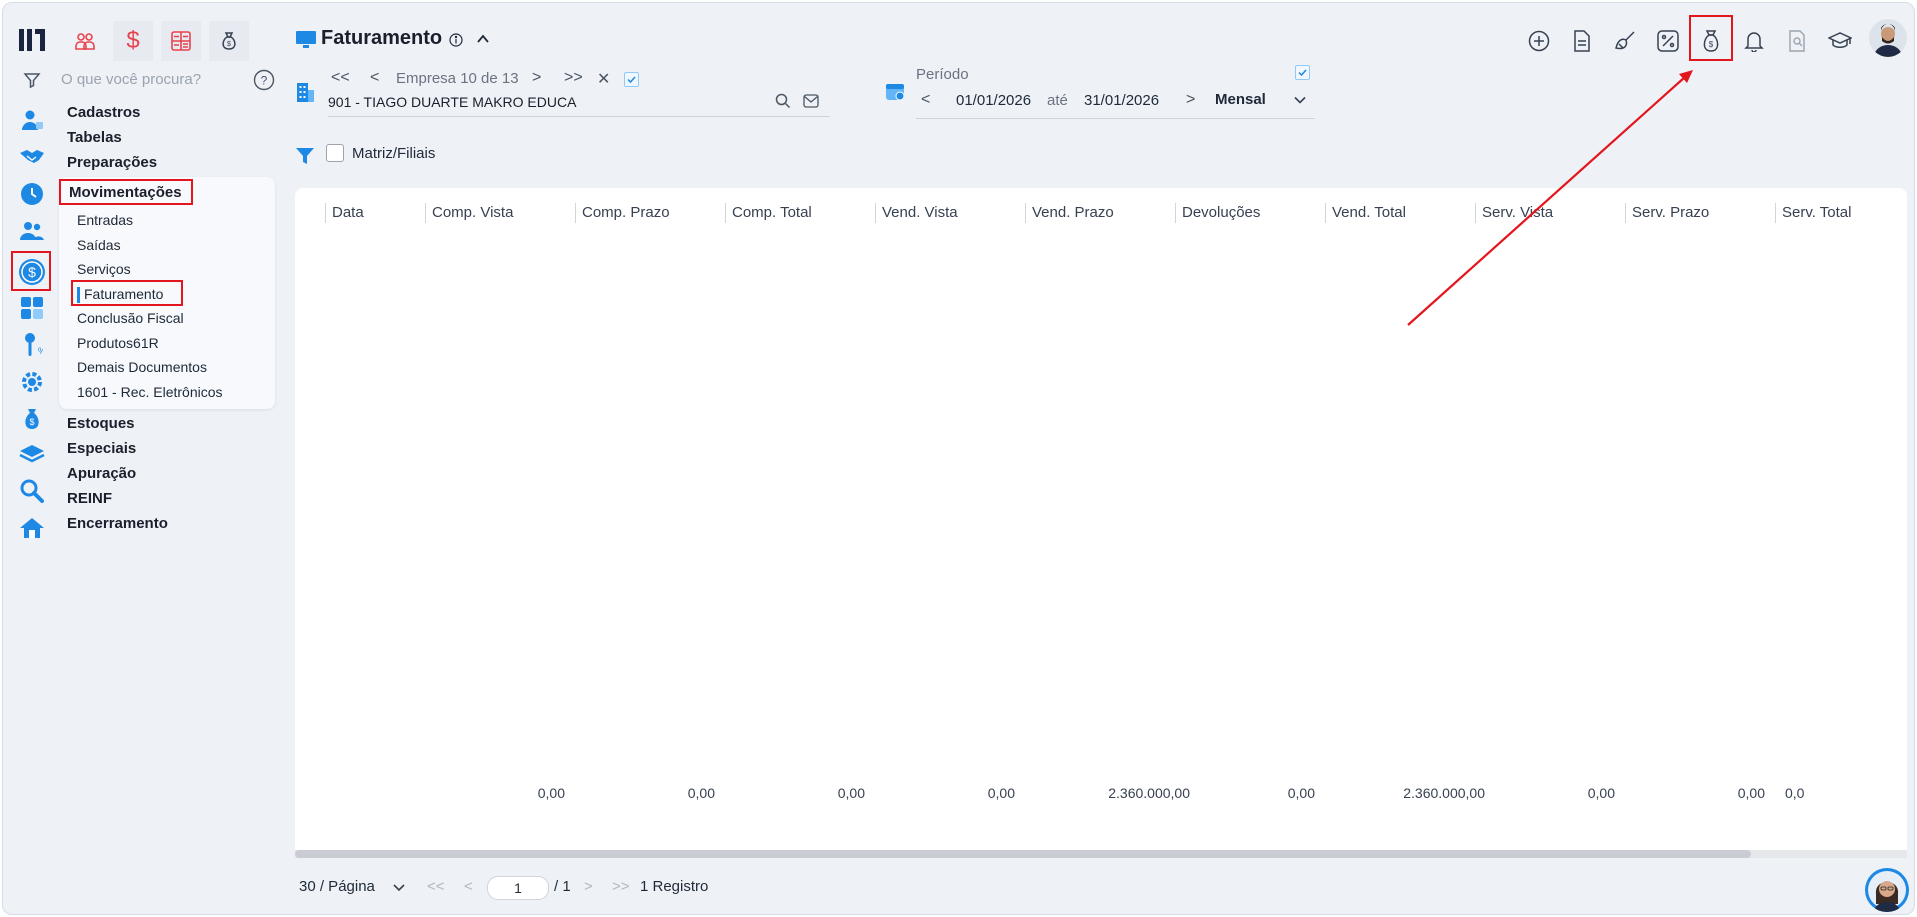  I want to click on graduation-cap-icon, so click(1840, 41).